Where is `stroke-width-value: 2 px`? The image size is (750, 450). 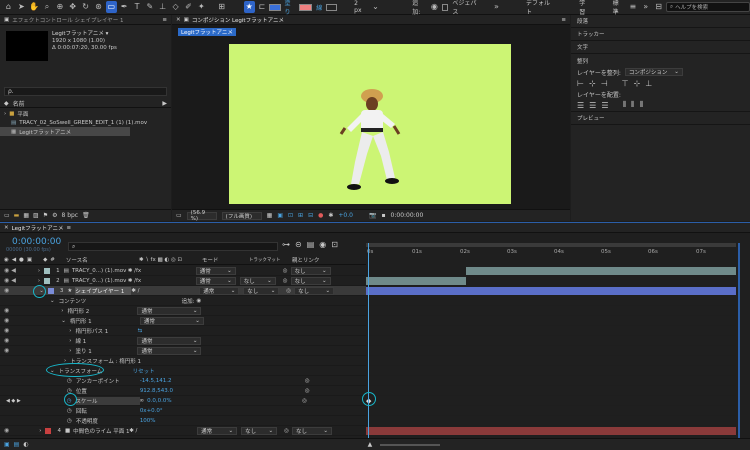 stroke-width-value: 2 px is located at coordinates (360, 7).